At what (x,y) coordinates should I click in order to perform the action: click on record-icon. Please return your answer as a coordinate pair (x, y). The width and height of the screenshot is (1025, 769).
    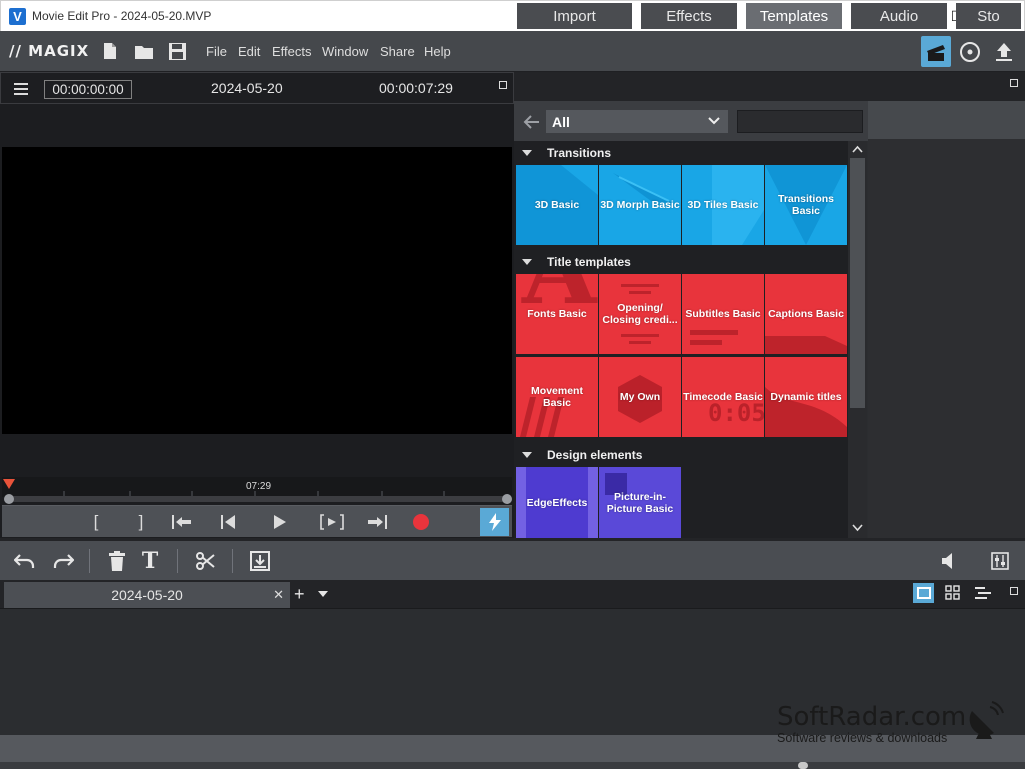
    Looking at the image, I should click on (421, 522).